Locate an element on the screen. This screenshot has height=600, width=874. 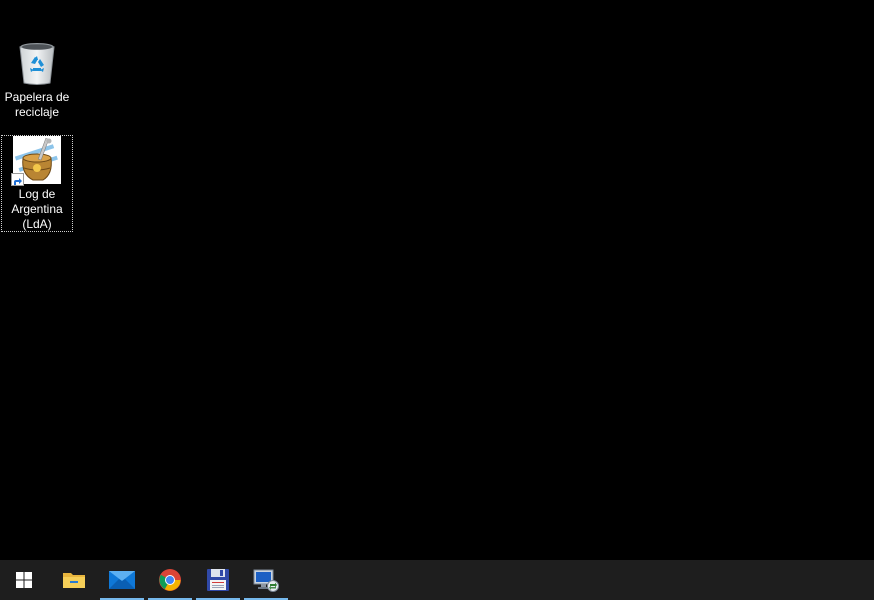
chrome-icon is located at coordinates (170, 580).